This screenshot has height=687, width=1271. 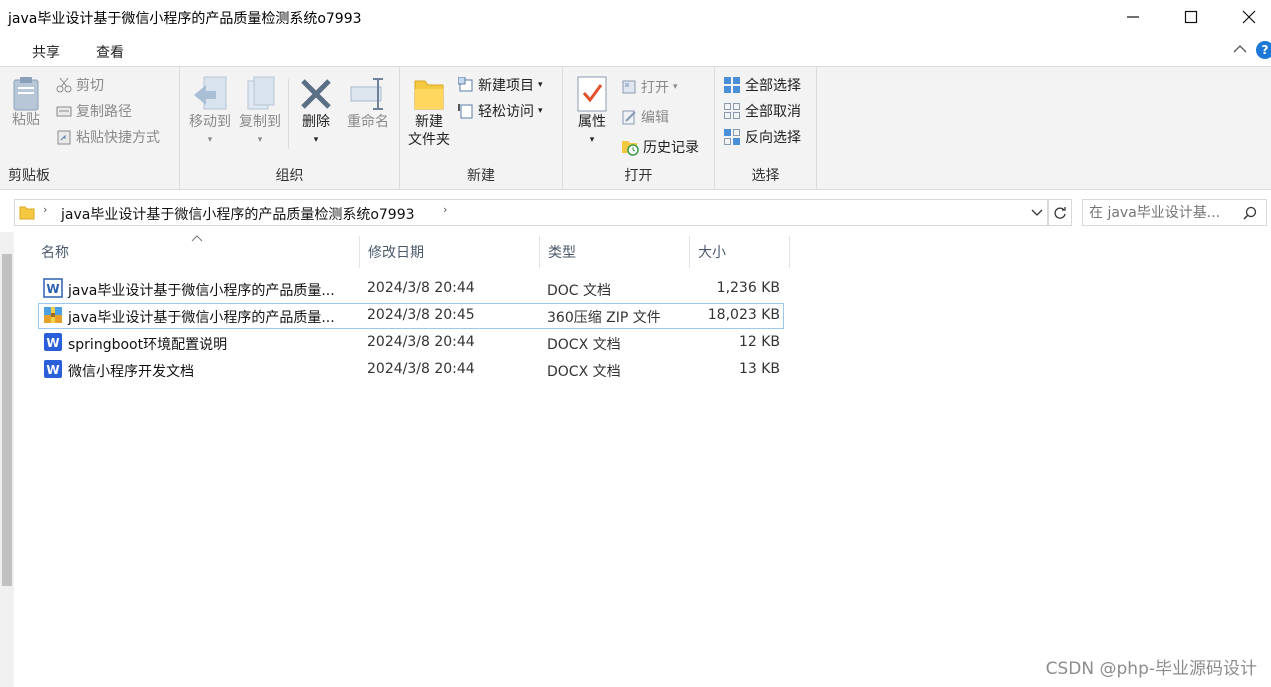 I want to click on move-to-button: 移动到 ▾, so click(x=210, y=112).